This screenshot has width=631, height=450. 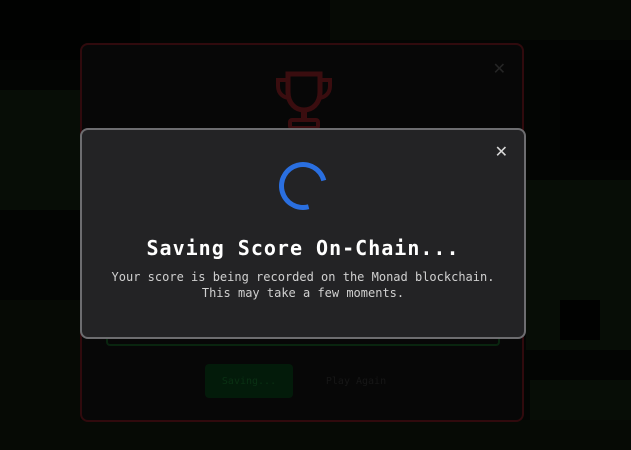 What do you see at coordinates (303, 293) in the screenshot?
I see `modal-message-line-2: This may take a few moments.` at bounding box center [303, 293].